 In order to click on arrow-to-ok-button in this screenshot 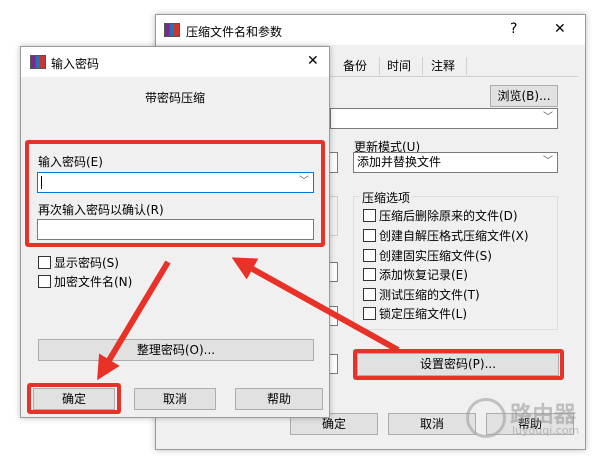, I will do `click(134, 320)`.